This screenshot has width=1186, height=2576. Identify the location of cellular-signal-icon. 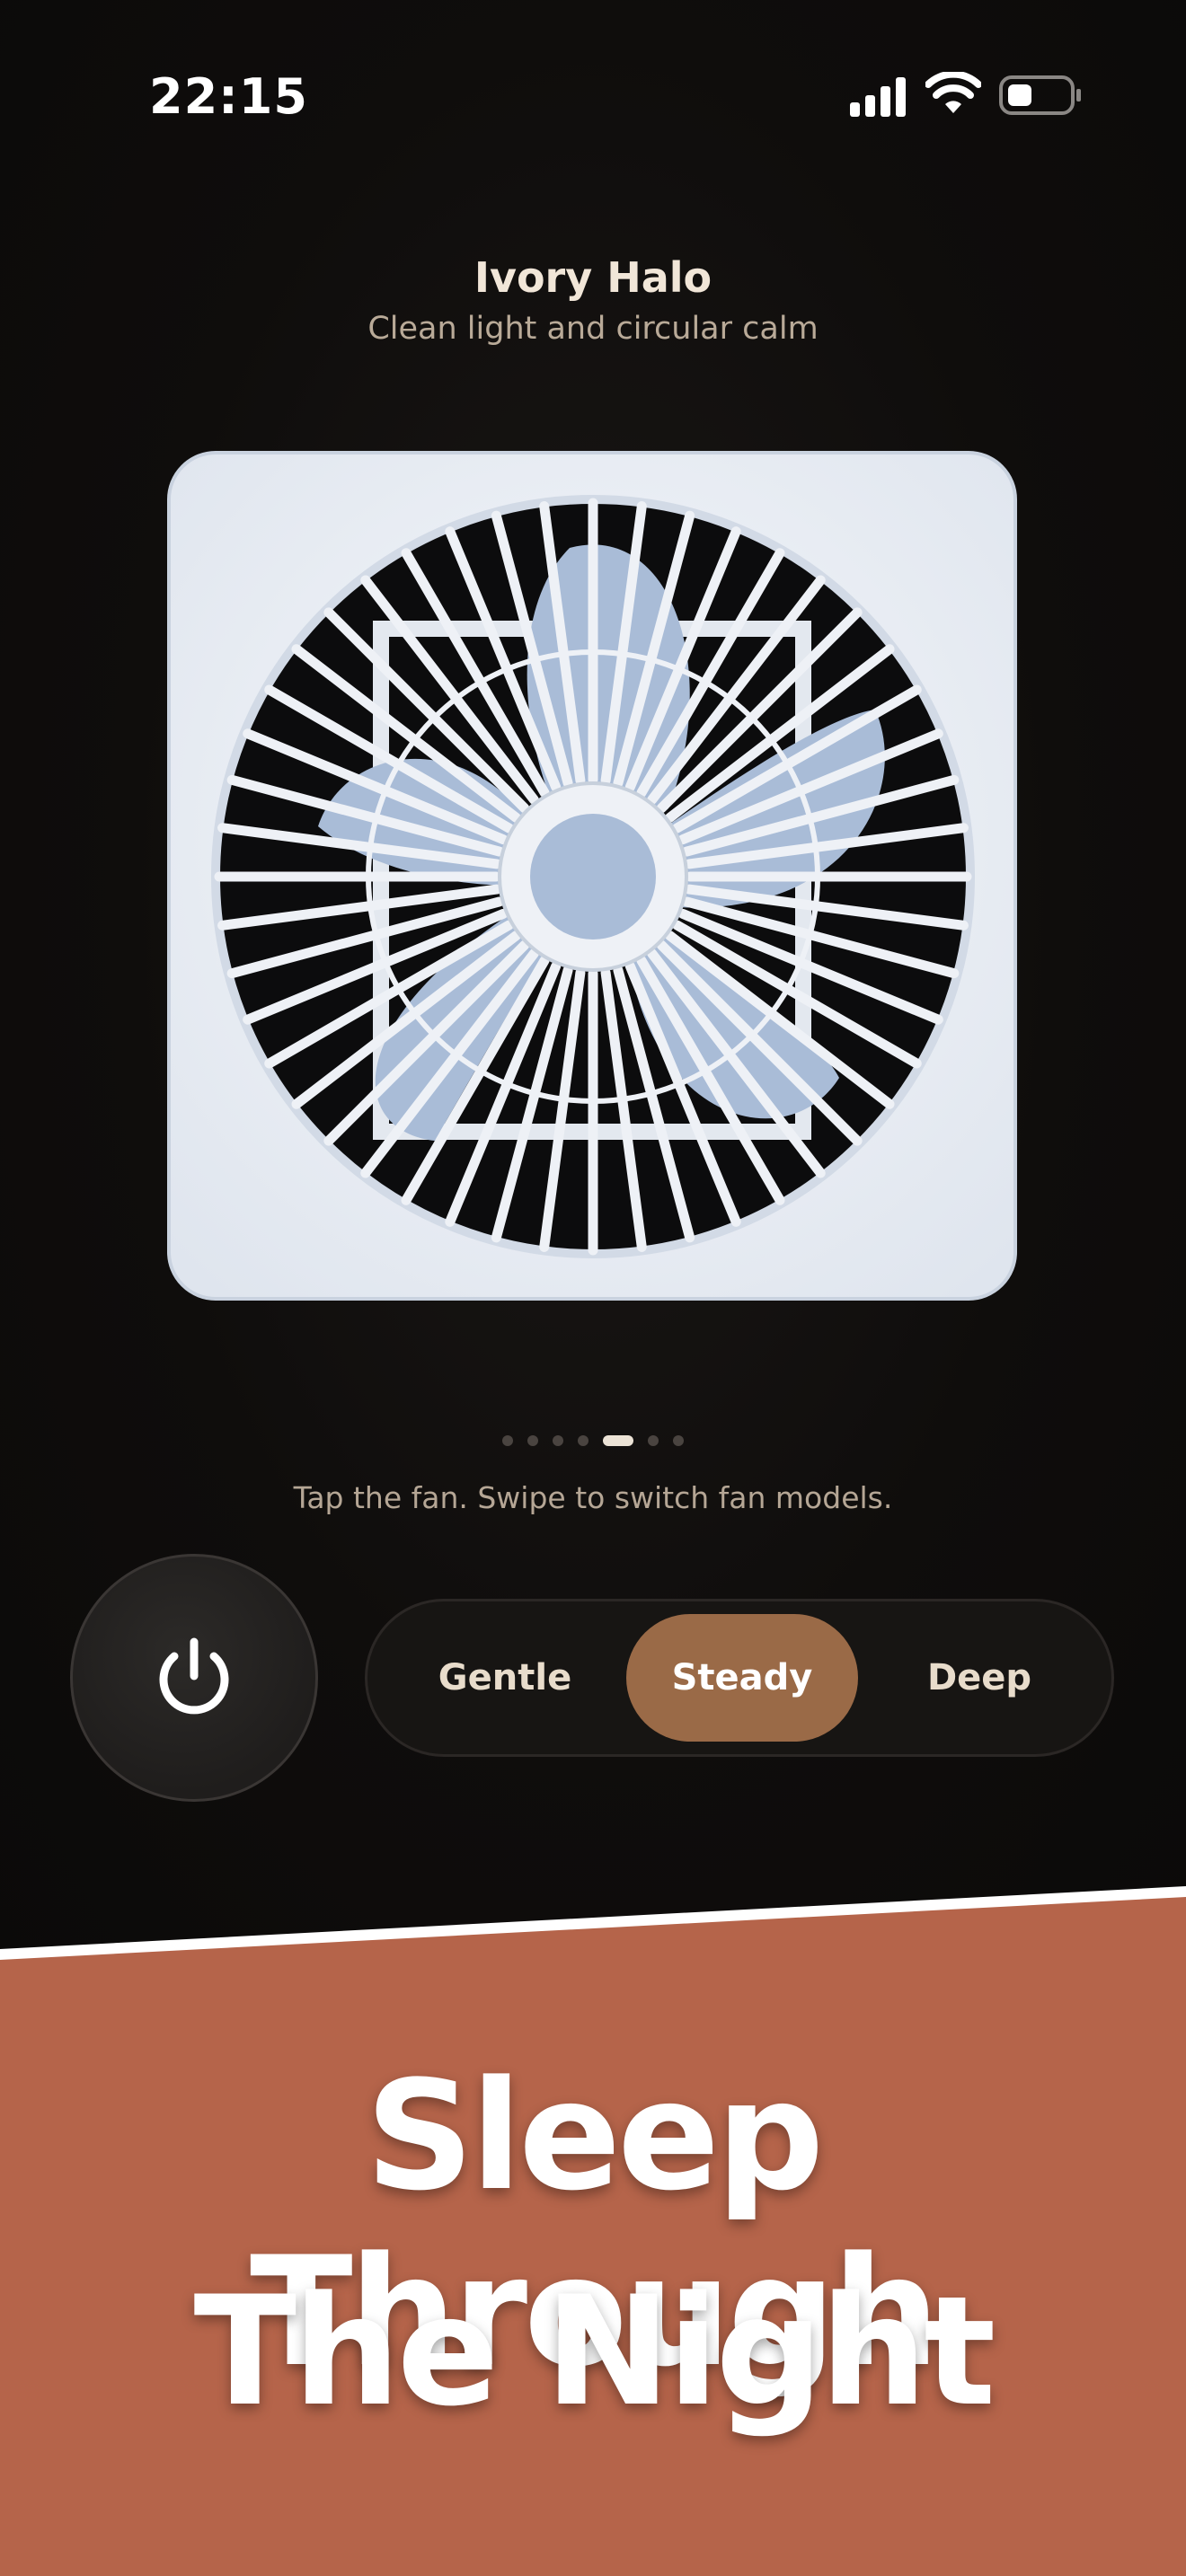
(878, 97).